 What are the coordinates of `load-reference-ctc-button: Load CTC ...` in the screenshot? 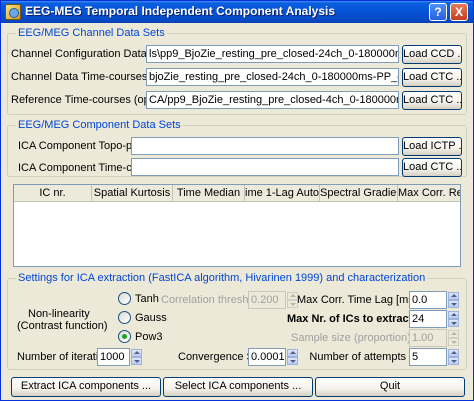 It's located at (432, 100).